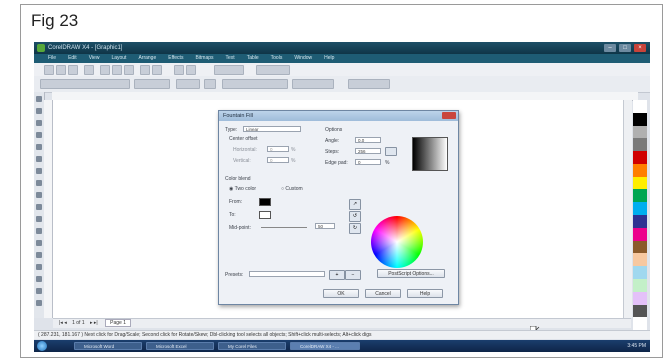 The image size is (664, 359). I want to click on menu-item: Text, so click(230, 58).